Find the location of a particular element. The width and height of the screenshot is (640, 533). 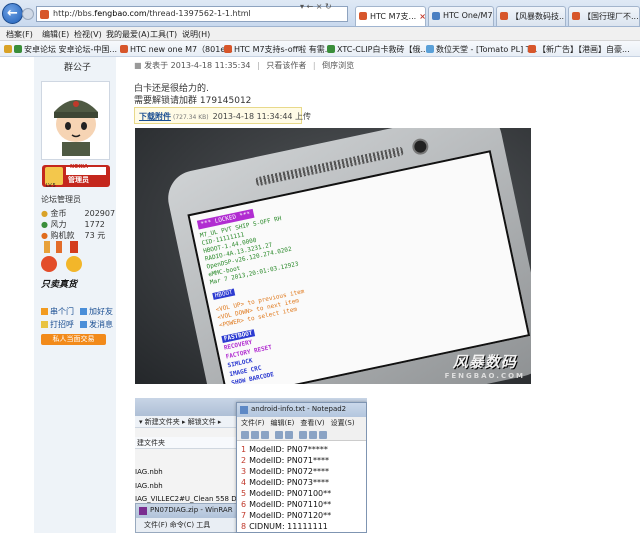

menu-bar: 档案(F) 编辑(E) 检视(V) 我的最爱(A) 工具(T) 说明(H) is located at coordinates (320, 34).